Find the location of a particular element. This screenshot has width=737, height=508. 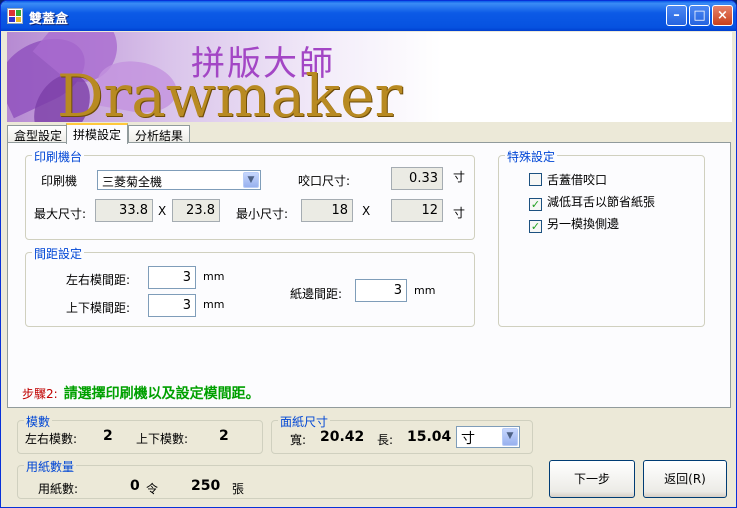

next-button: 下一步 is located at coordinates (592, 479).